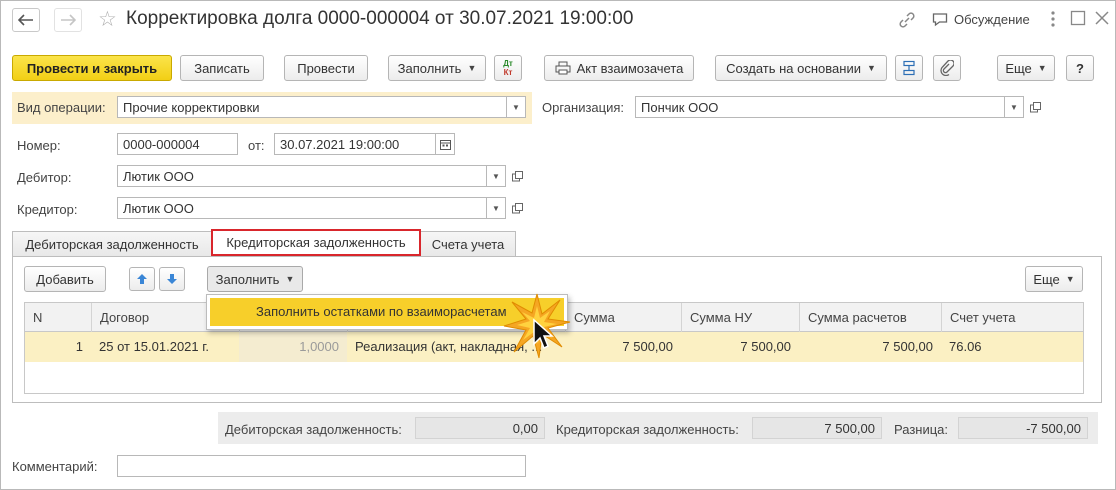 This screenshot has height=490, width=1116. Describe the element at coordinates (256, 145) in the screenshot. I see `date-label: от:` at that location.